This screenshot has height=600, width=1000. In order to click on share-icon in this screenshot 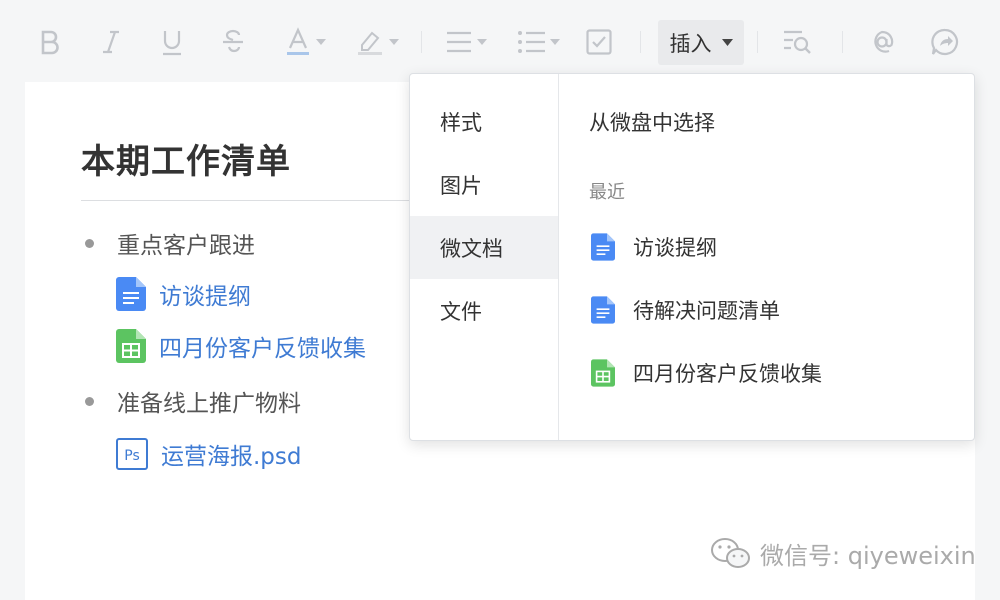, I will do `click(945, 42)`.